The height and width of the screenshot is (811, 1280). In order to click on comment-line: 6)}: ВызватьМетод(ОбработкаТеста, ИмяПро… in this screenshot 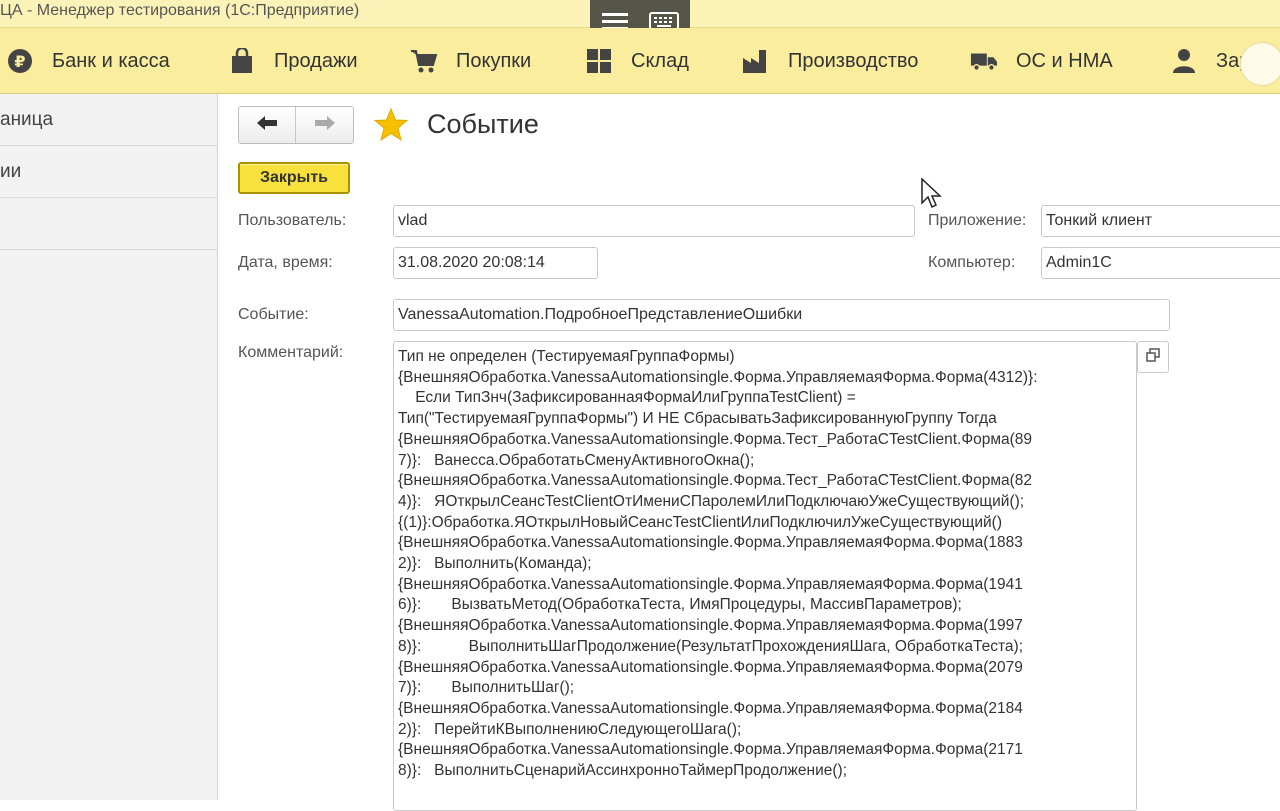, I will do `click(680, 605)`.